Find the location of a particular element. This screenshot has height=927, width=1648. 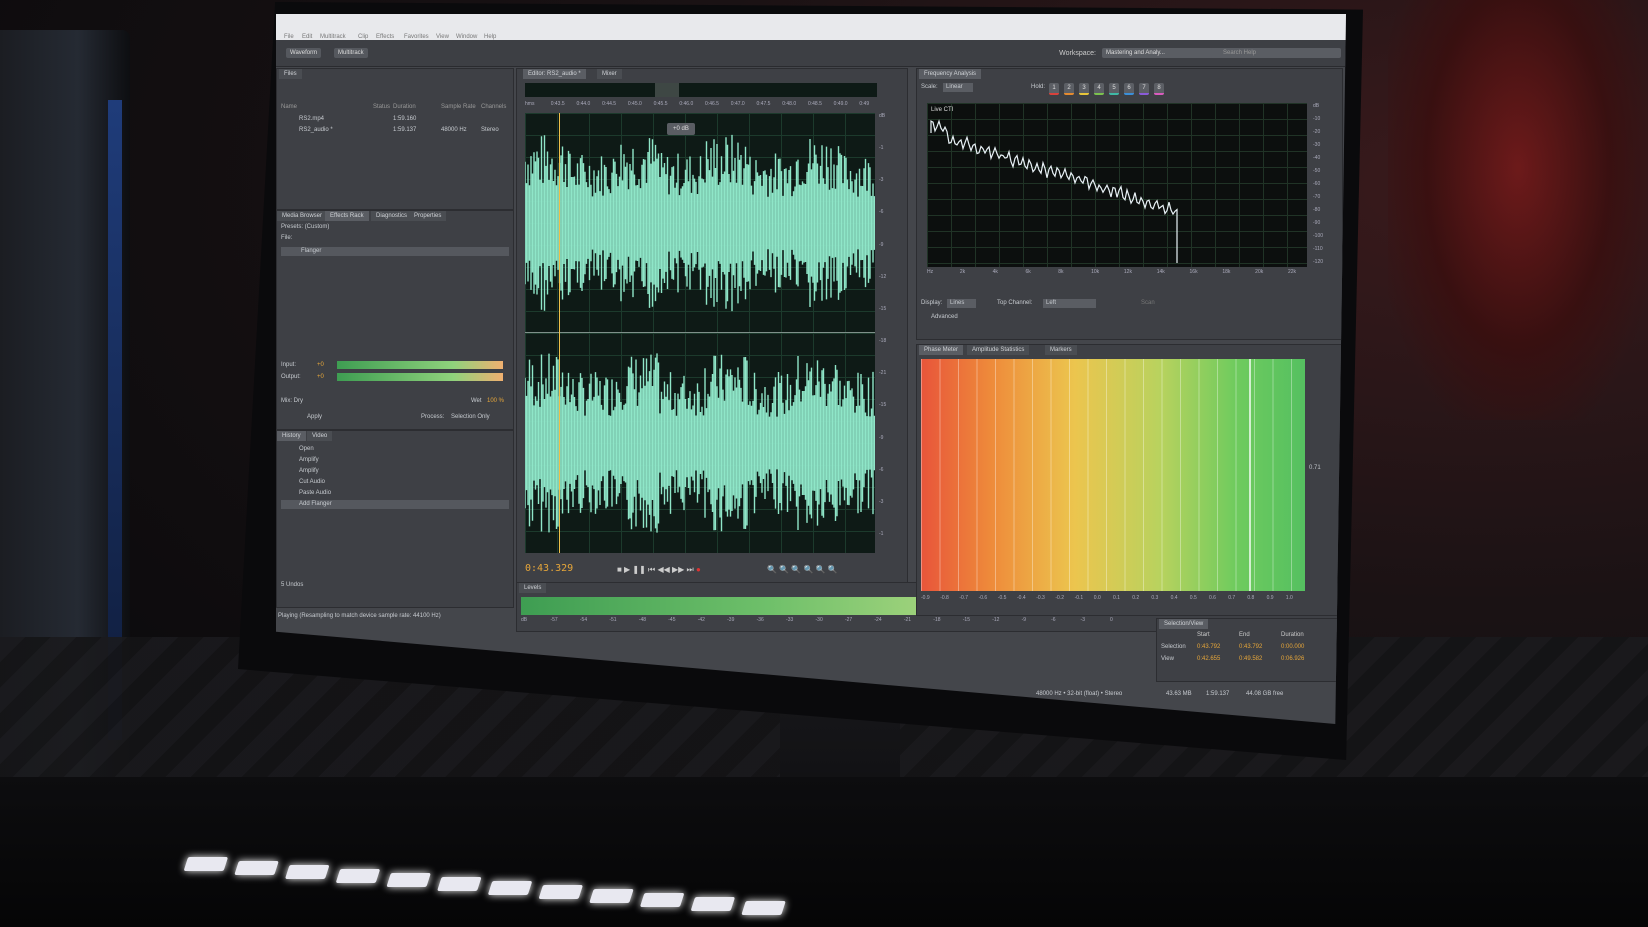

playhead is located at coordinates (559, 333).